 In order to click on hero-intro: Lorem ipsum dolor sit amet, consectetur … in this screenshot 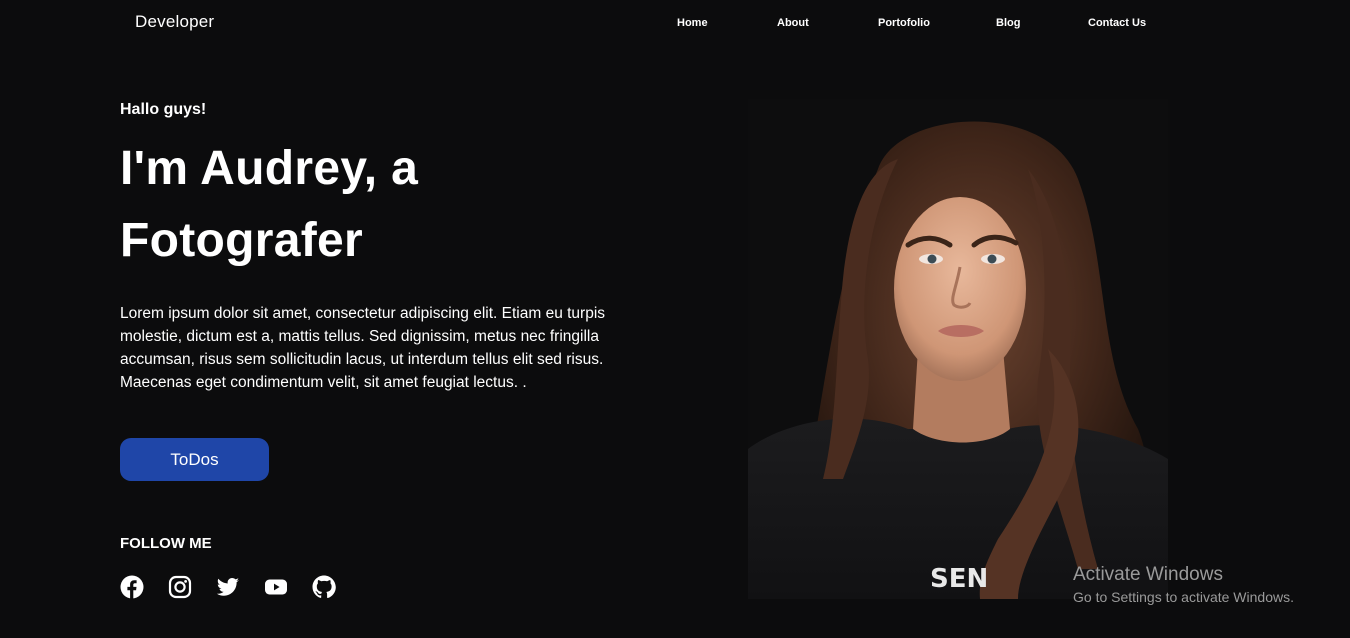, I will do `click(363, 348)`.